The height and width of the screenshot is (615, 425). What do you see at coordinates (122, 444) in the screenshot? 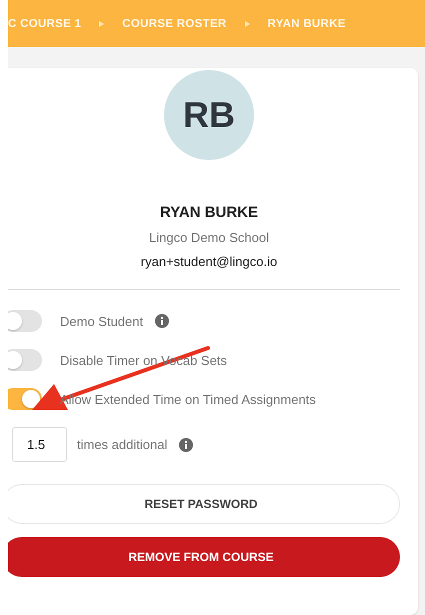
I see `field-label: times additional` at bounding box center [122, 444].